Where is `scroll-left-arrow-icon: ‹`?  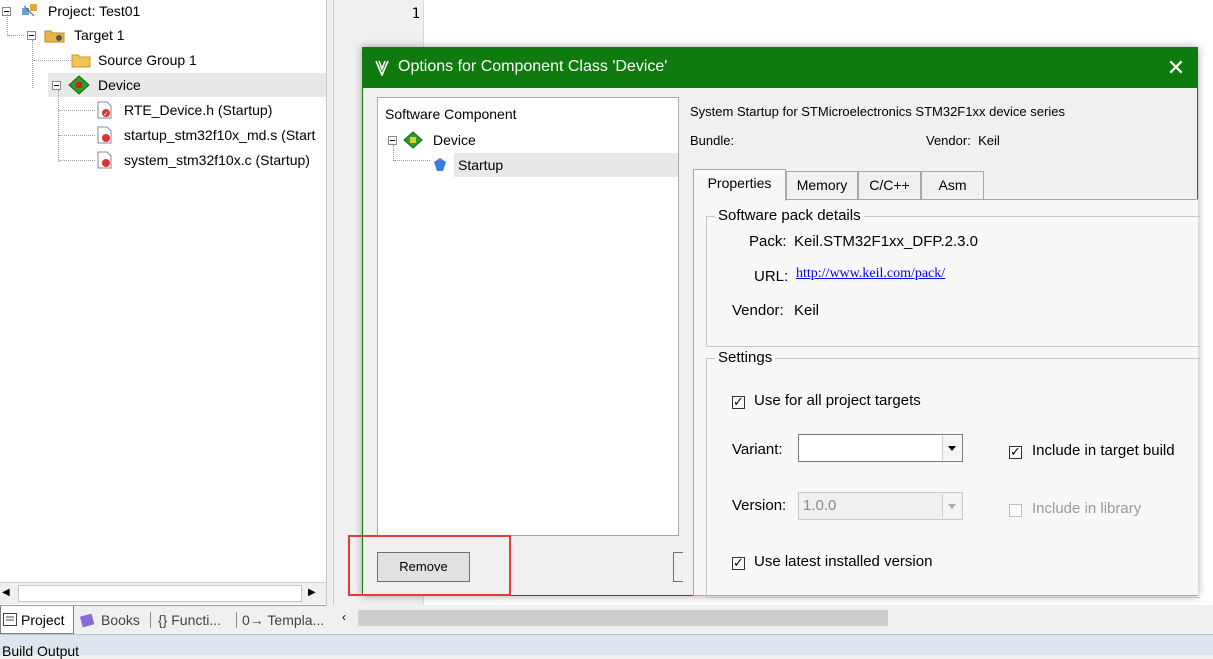 scroll-left-arrow-icon: ‹ is located at coordinates (344, 617).